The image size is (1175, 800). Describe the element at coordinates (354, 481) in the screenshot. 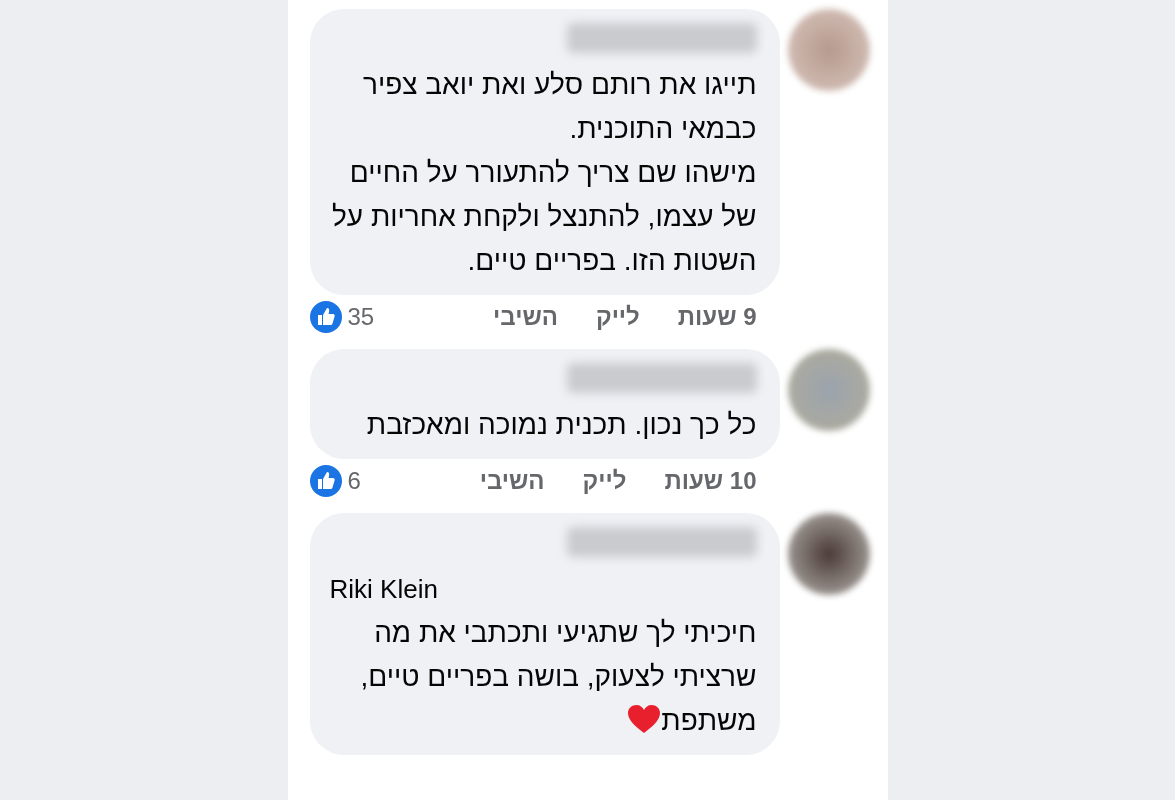

I see `reaction-count: 6` at that location.